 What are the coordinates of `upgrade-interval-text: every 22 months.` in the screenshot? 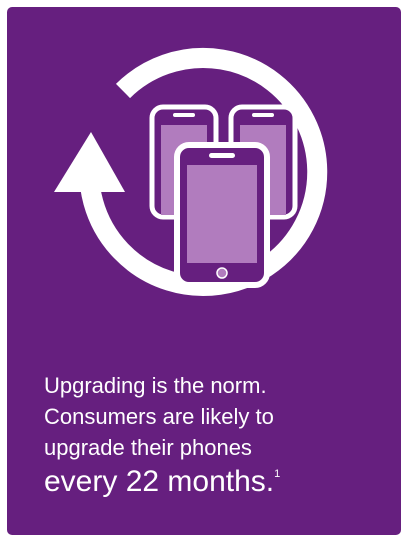 It's located at (159, 481).